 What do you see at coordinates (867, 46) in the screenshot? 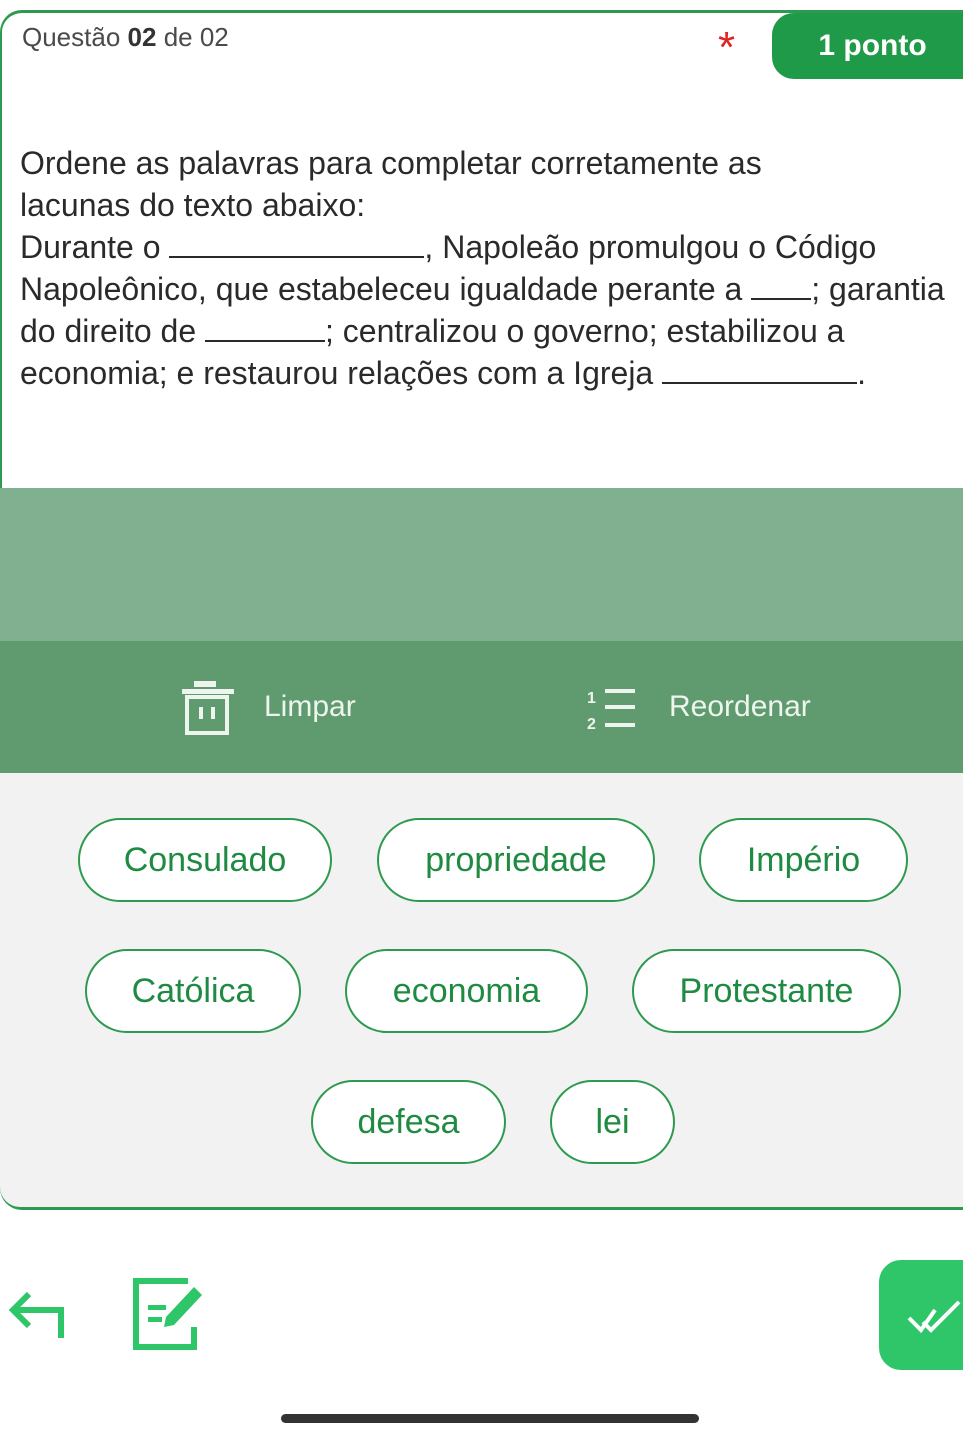
I see `points-badge: 1 ponto` at bounding box center [867, 46].